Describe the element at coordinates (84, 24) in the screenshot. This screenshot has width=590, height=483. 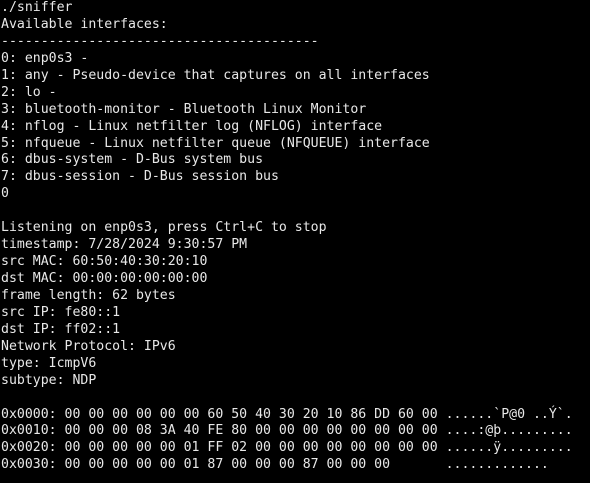
I see `output-line: Available interfaces:` at that location.